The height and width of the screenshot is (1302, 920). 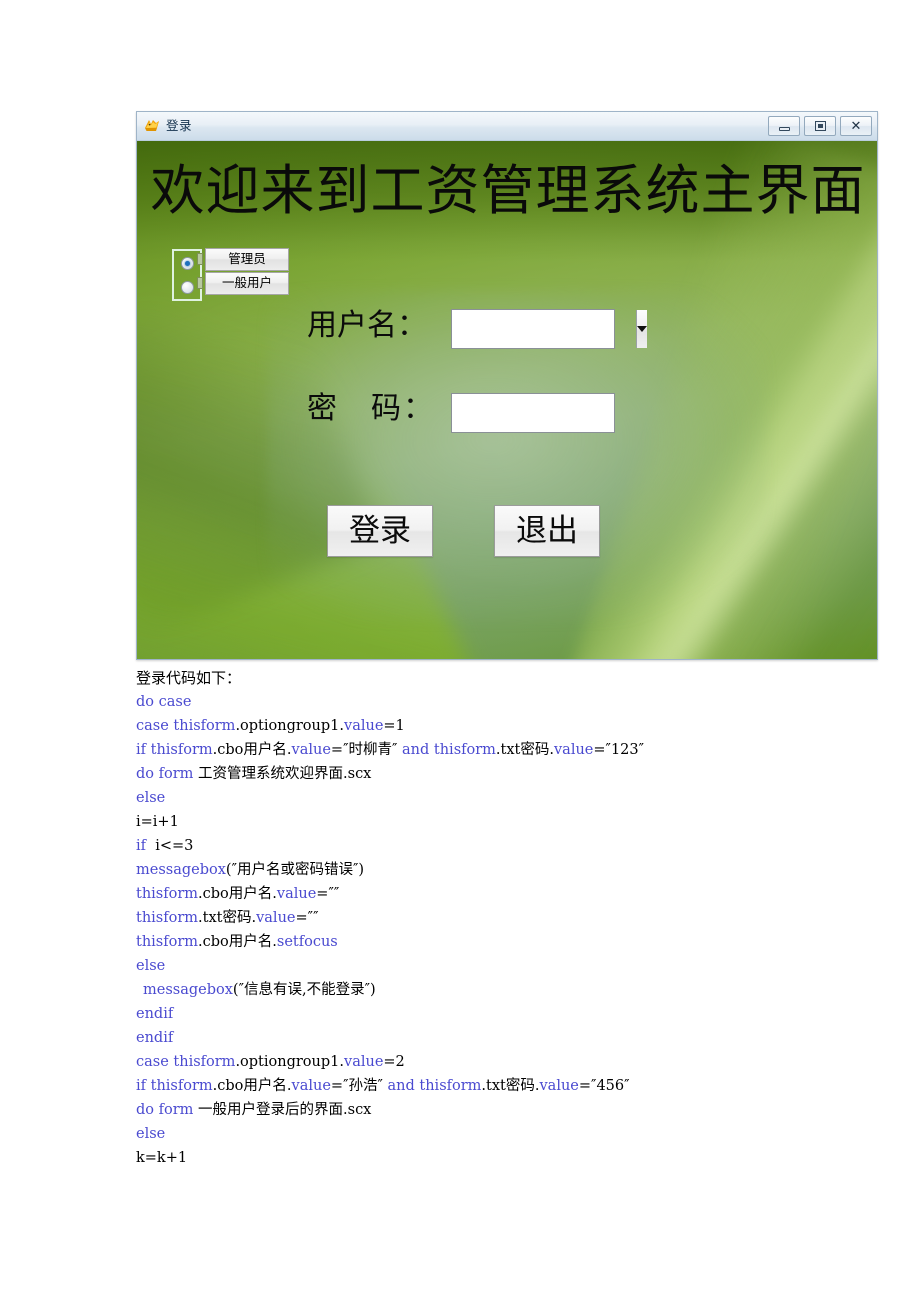 What do you see at coordinates (200, 259) in the screenshot?
I see `option-connector-admin` at bounding box center [200, 259].